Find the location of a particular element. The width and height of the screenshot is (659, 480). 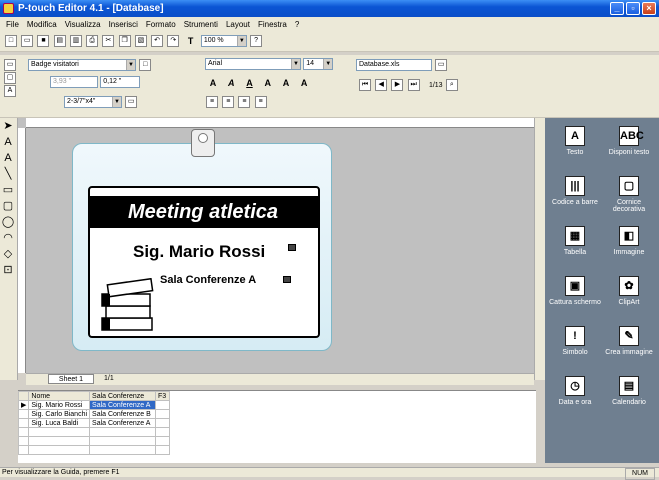

table-cell: Sig. Luca Baldi is located at coordinates (59, 423).